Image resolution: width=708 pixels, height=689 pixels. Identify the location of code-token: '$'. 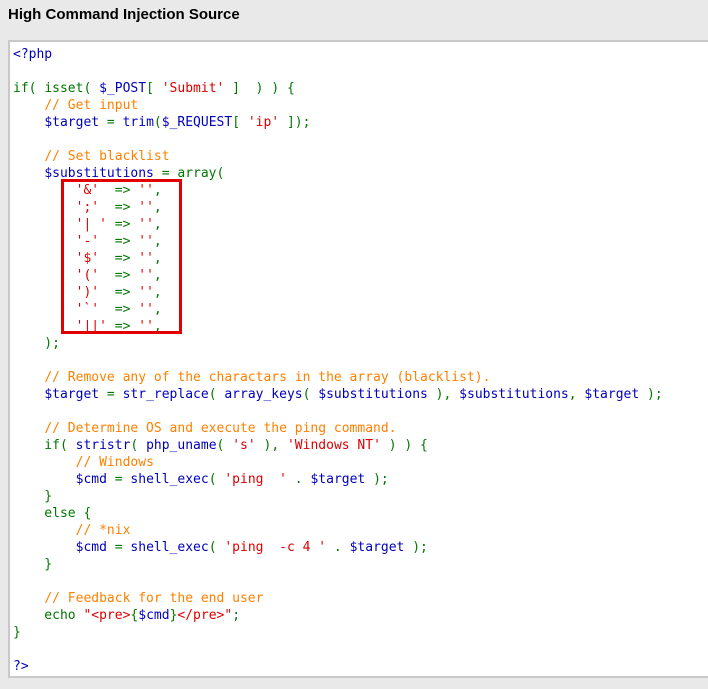
(87, 258).